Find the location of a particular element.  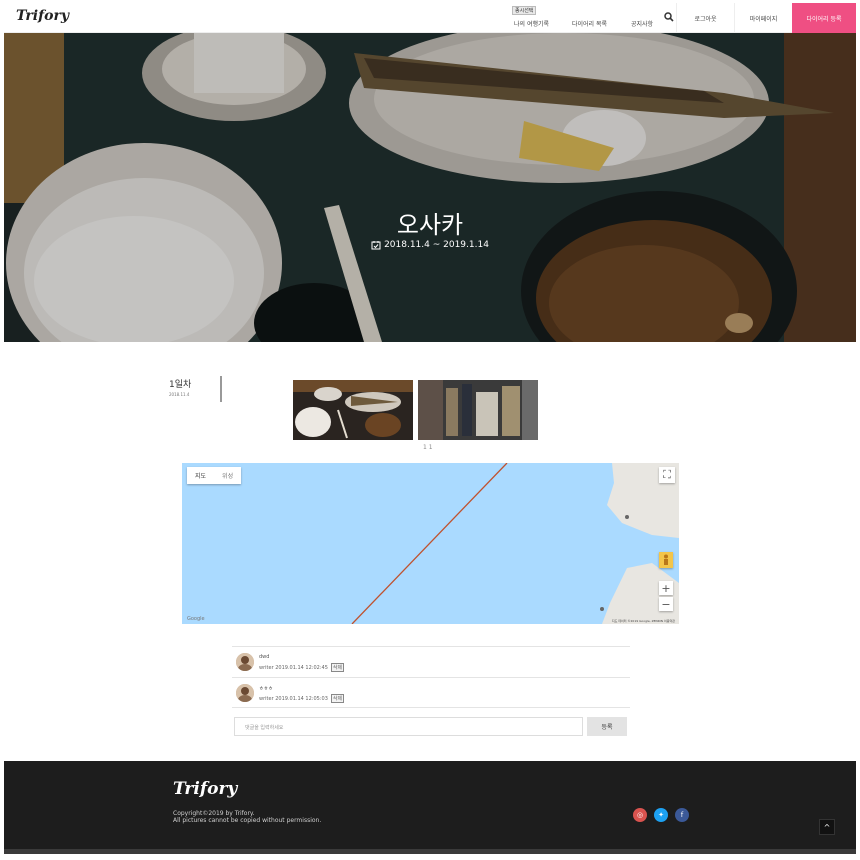

nav-my-travel: 나의 여행기록 is located at coordinates (531, 23).